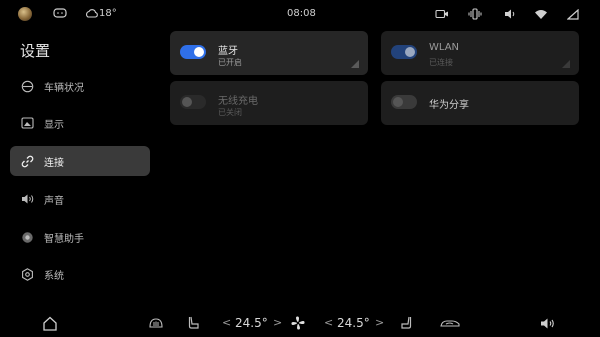 This screenshot has height=337, width=600. Describe the element at coordinates (27, 237) in the screenshot. I see `assistant-icon` at that location.